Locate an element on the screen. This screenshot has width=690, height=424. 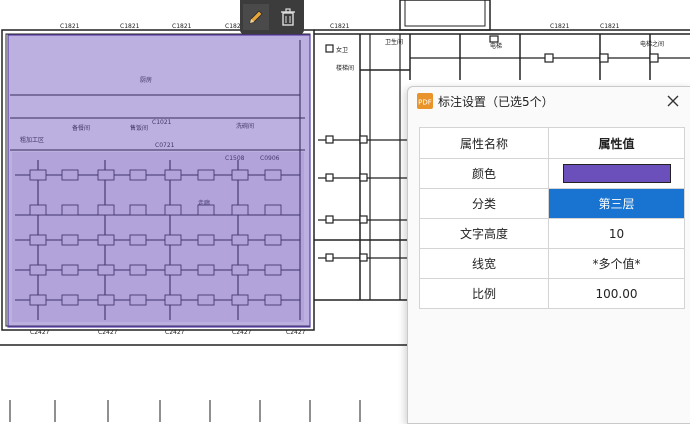
close-button is located at coordinates (673, 101).